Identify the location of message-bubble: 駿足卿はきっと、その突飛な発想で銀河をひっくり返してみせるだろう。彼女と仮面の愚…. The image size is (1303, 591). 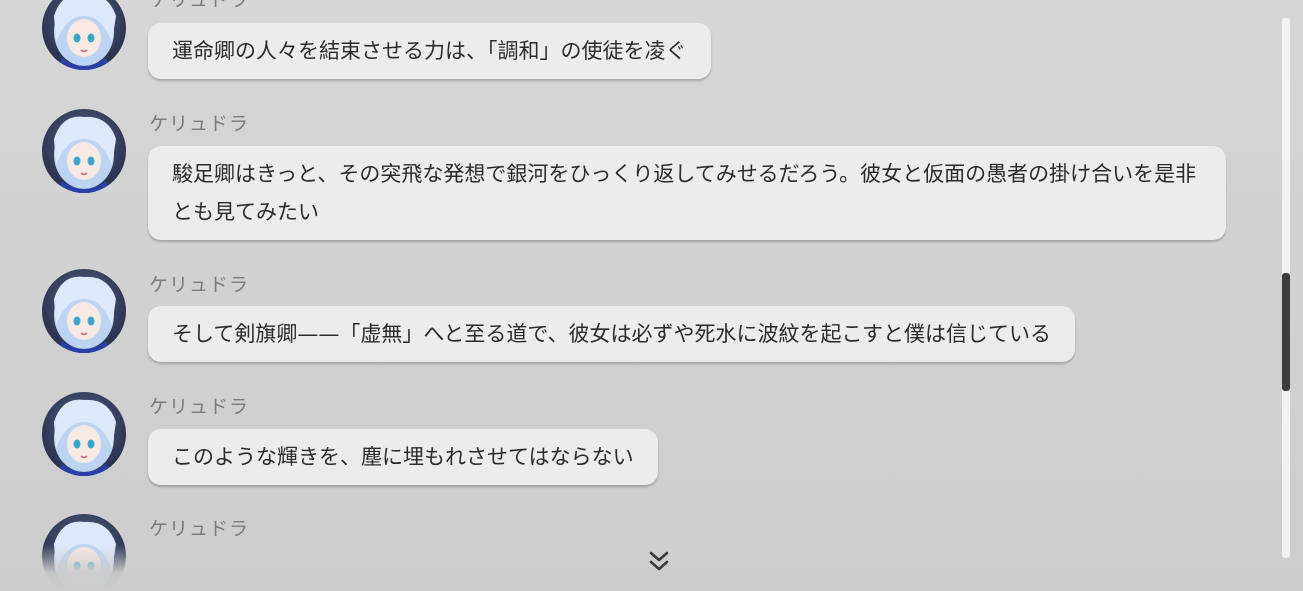
(687, 193).